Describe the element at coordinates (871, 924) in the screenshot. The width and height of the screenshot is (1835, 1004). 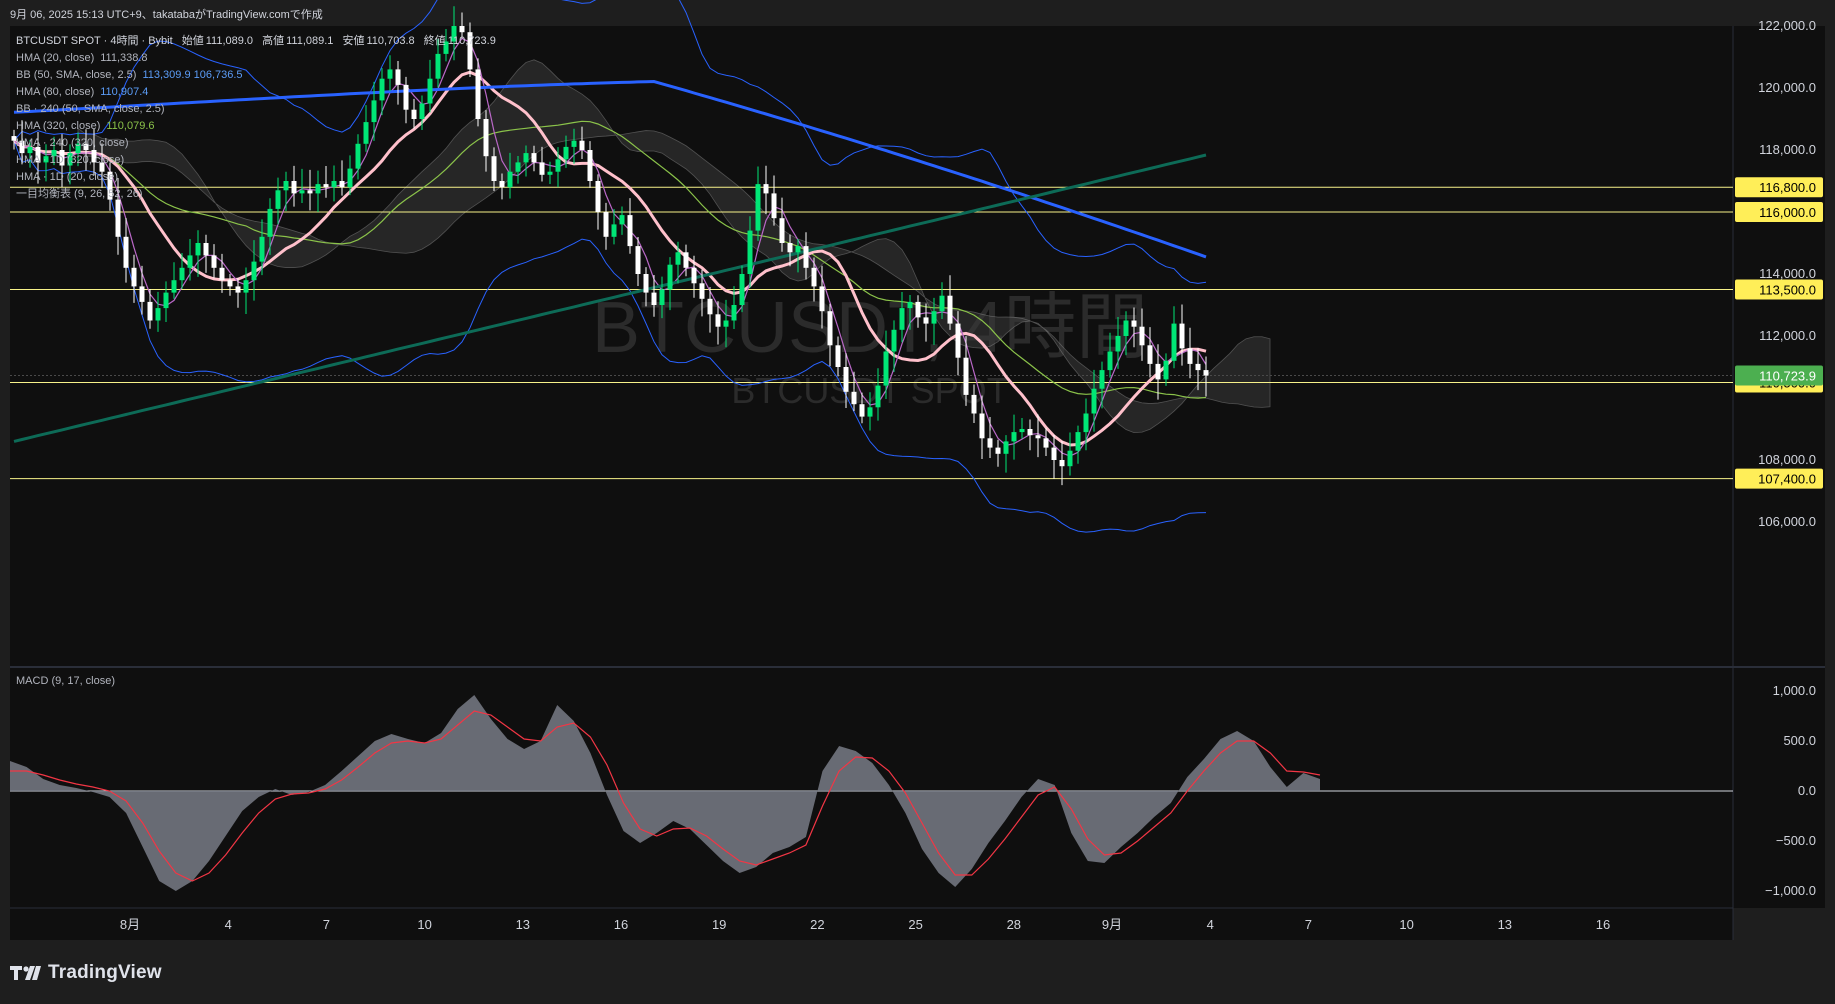
I see `time-axis` at that location.